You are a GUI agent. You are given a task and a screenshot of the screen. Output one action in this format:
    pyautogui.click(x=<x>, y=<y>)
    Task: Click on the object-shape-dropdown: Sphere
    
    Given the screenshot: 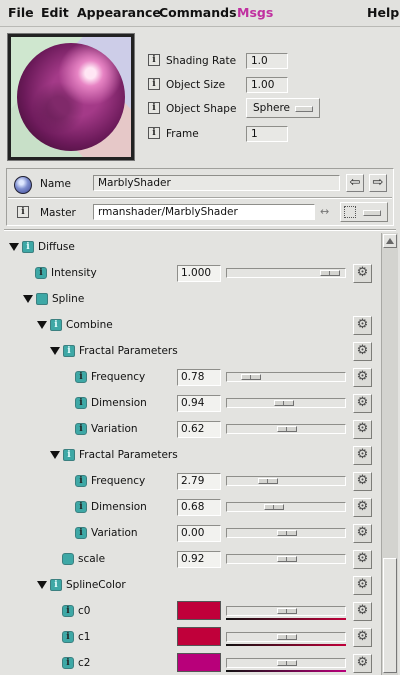 What is the action you would take?
    pyautogui.click(x=283, y=108)
    